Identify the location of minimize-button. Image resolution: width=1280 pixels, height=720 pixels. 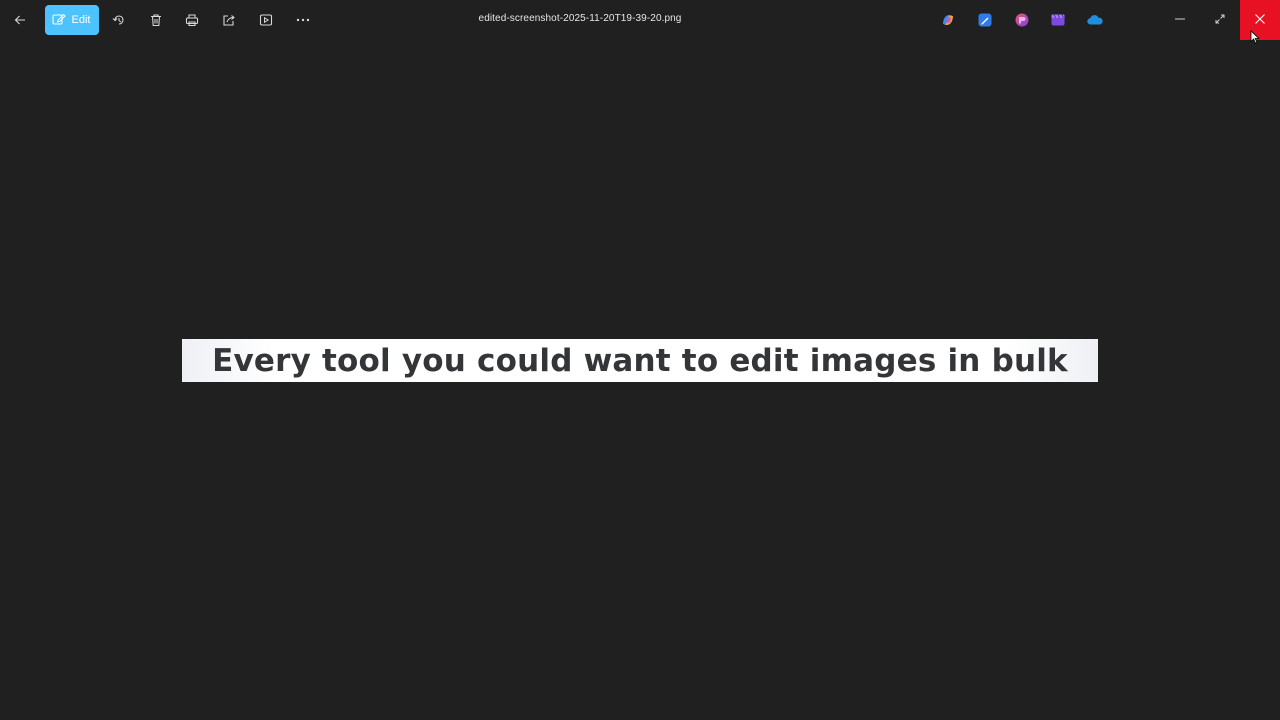
(1180, 20).